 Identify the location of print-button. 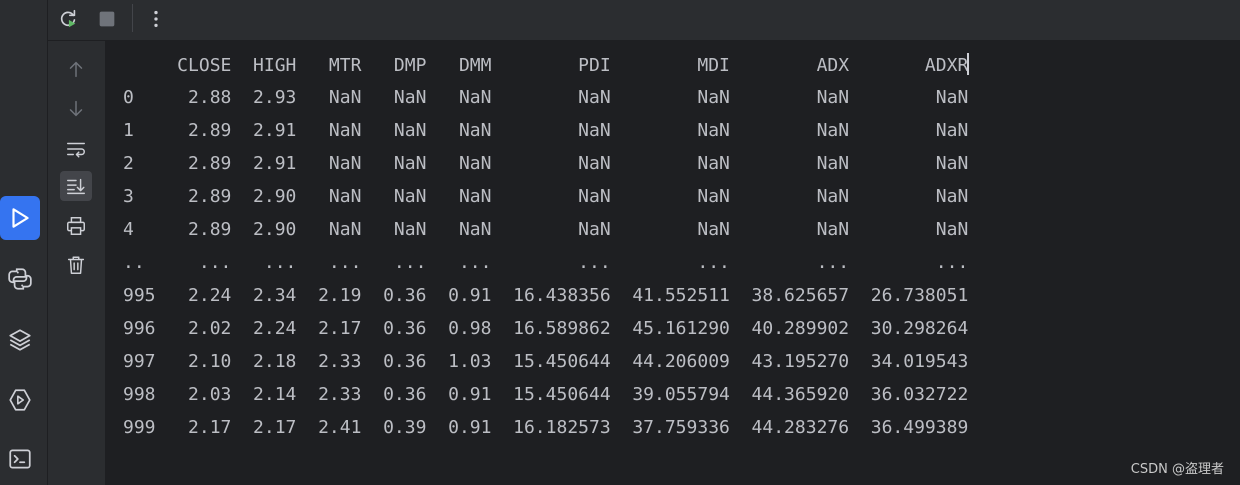
(76, 226).